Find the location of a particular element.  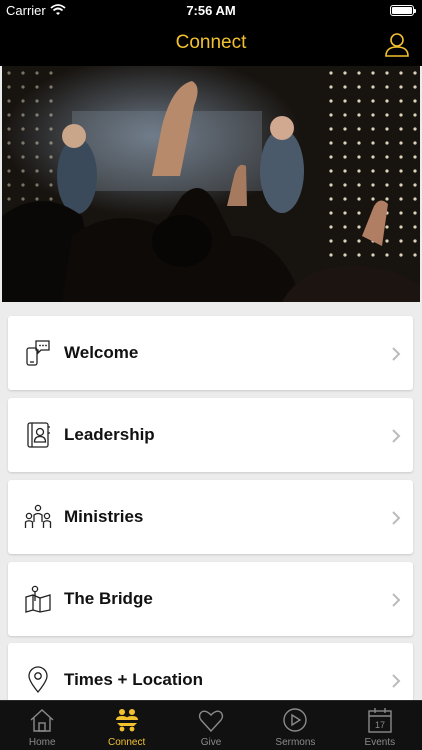

list-item-label: Leadership is located at coordinates (109, 434).